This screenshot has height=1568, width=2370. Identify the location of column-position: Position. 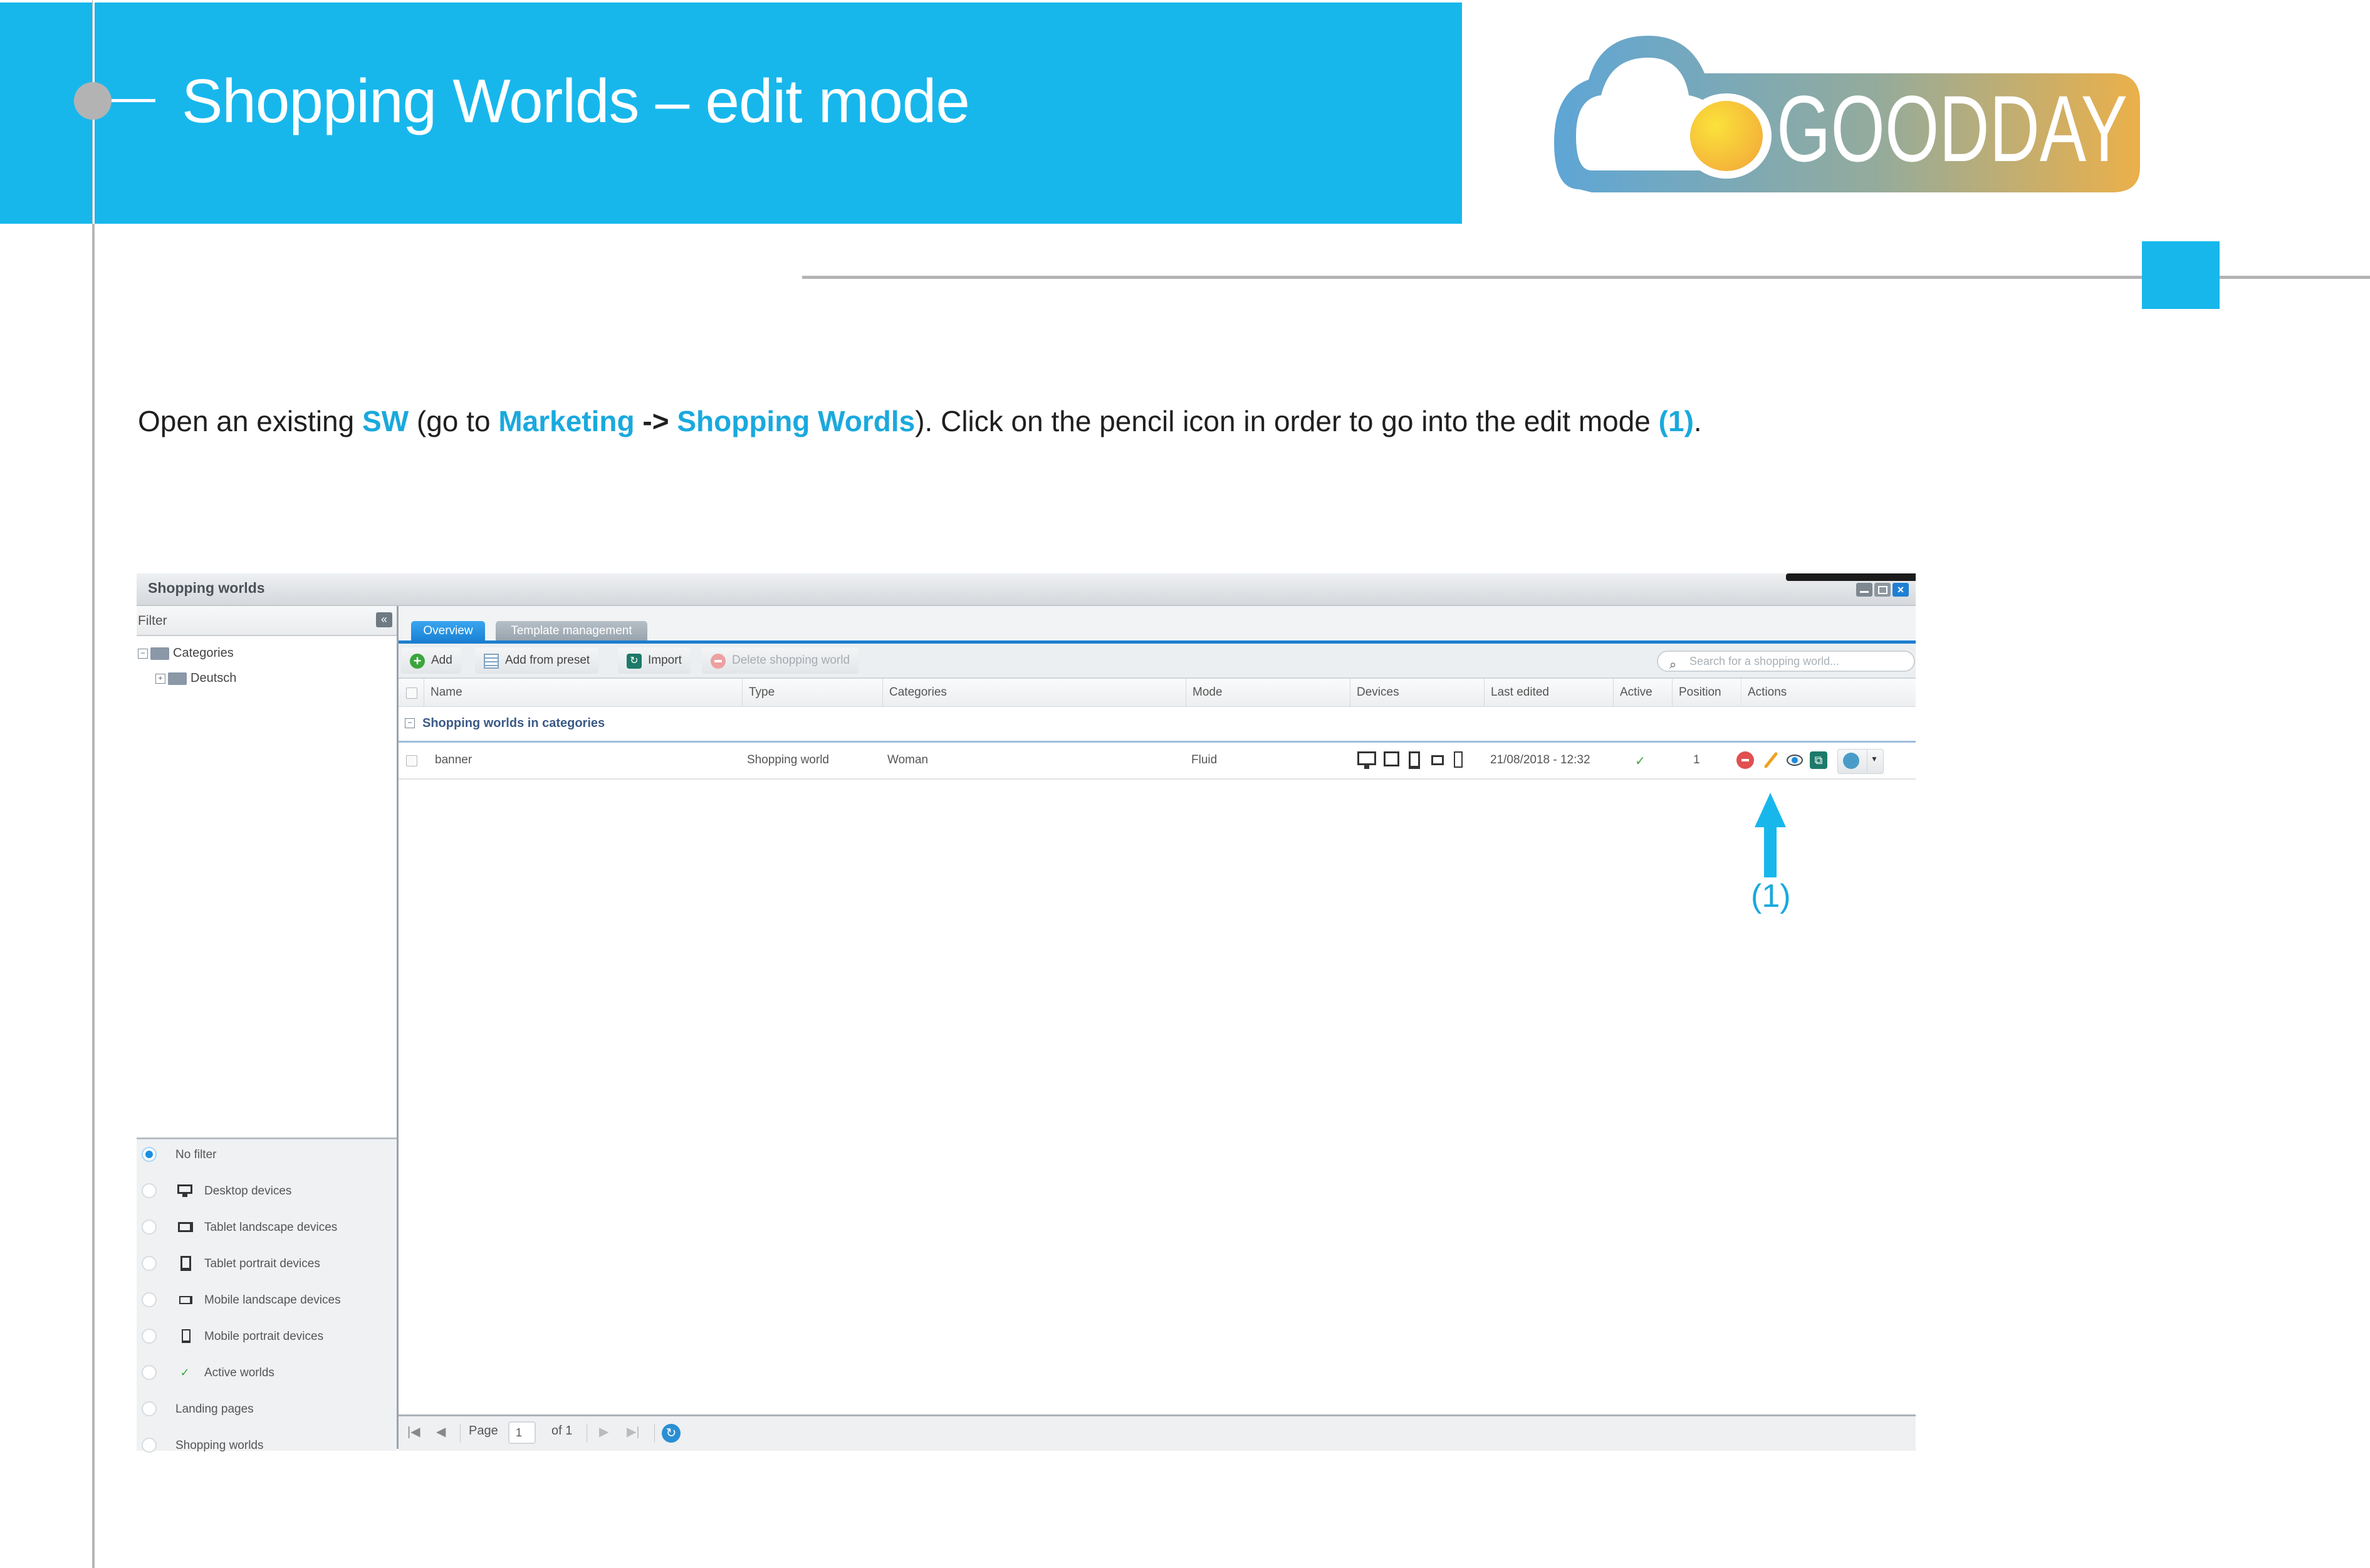
(1706, 692).